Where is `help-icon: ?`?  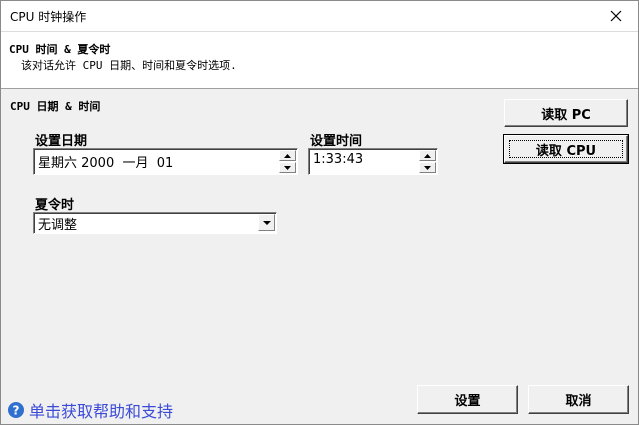
help-icon: ? is located at coordinates (16, 410).